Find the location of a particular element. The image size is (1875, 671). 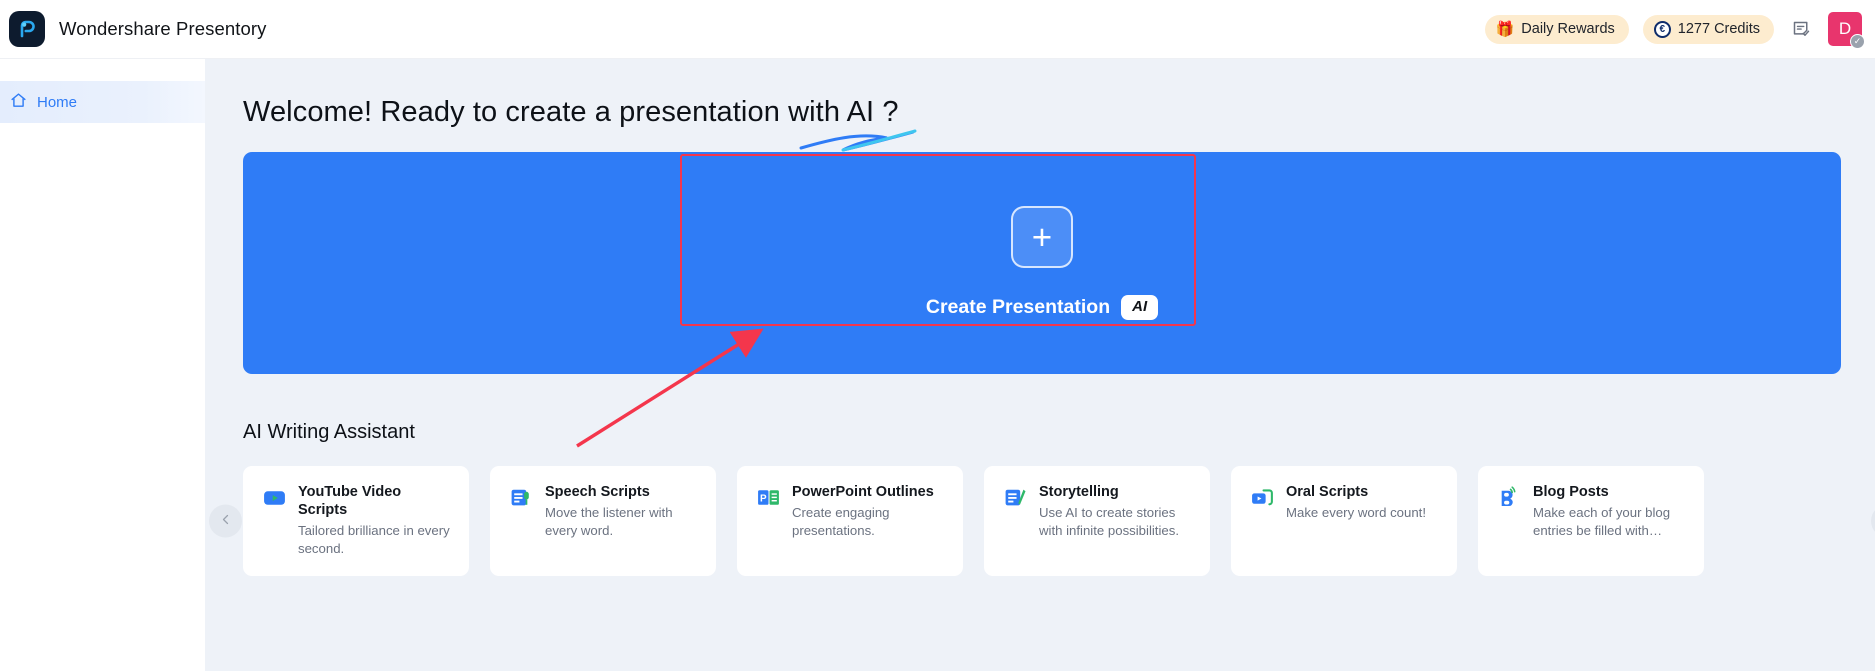

home-icon is located at coordinates (18, 102).